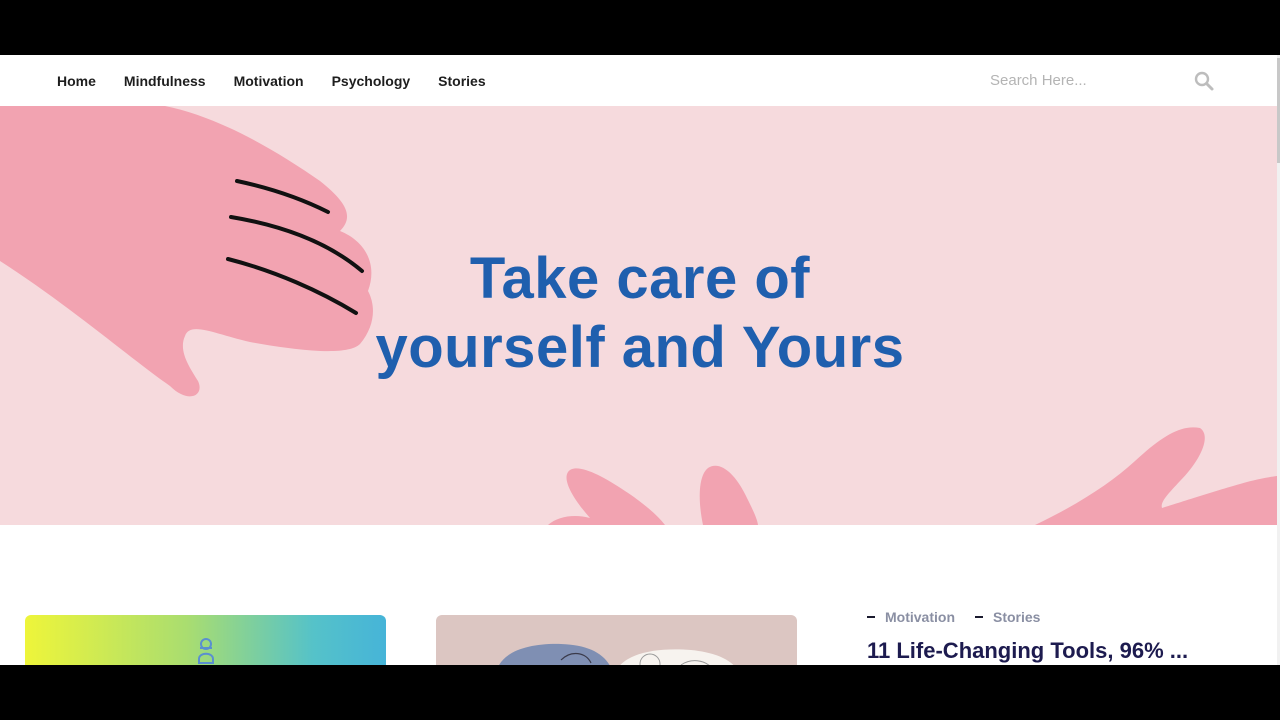 The width and height of the screenshot is (1280, 720). What do you see at coordinates (461, 81) in the screenshot?
I see `nav-stories: Stories` at bounding box center [461, 81].